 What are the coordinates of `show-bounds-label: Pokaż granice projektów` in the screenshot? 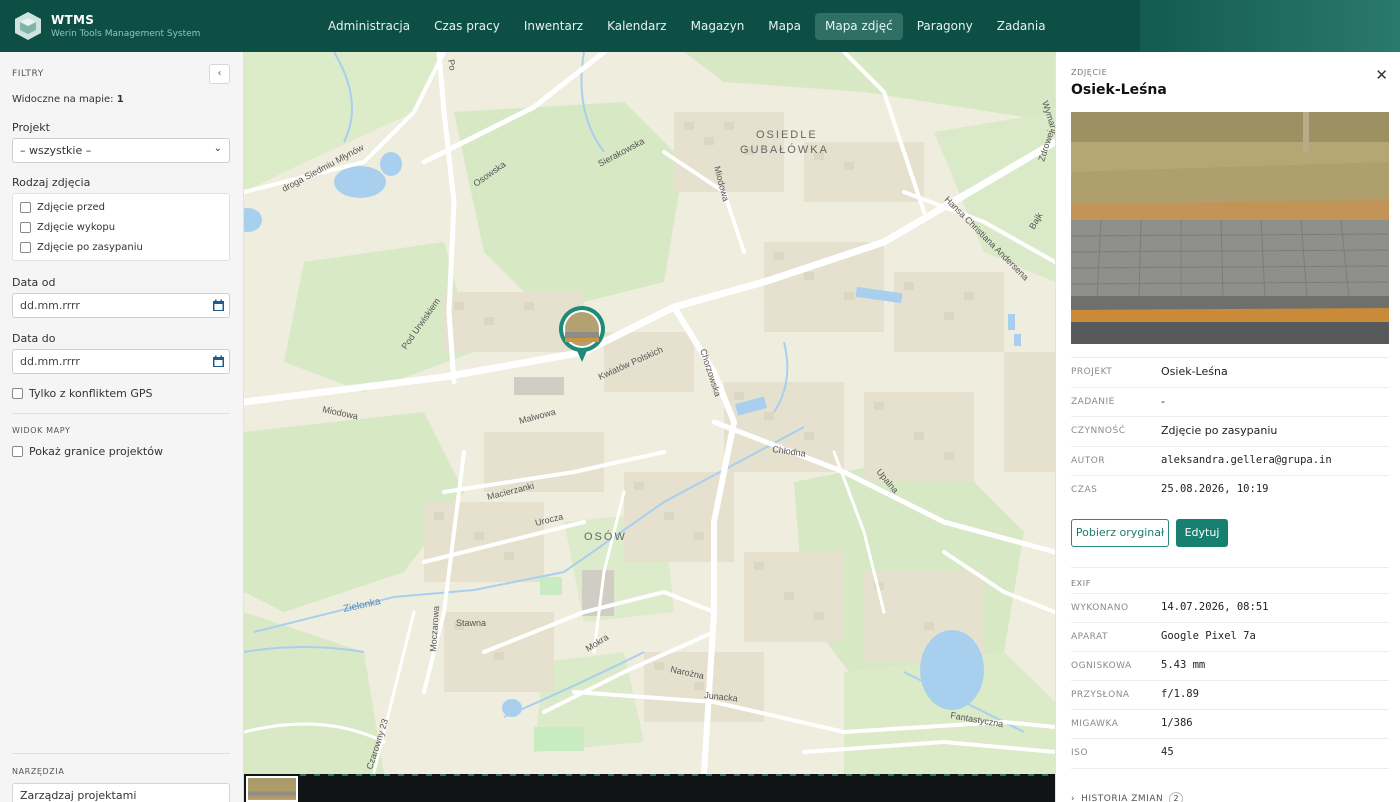 It's located at (96, 451).